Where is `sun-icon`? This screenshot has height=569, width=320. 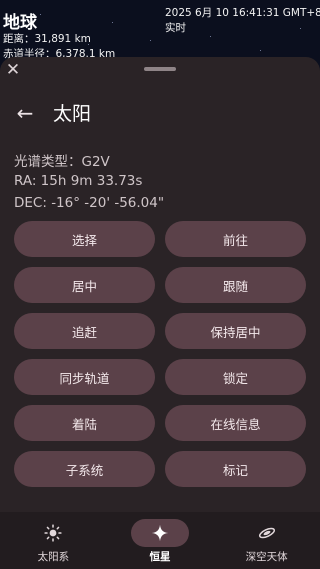 sun-icon is located at coordinates (53, 533).